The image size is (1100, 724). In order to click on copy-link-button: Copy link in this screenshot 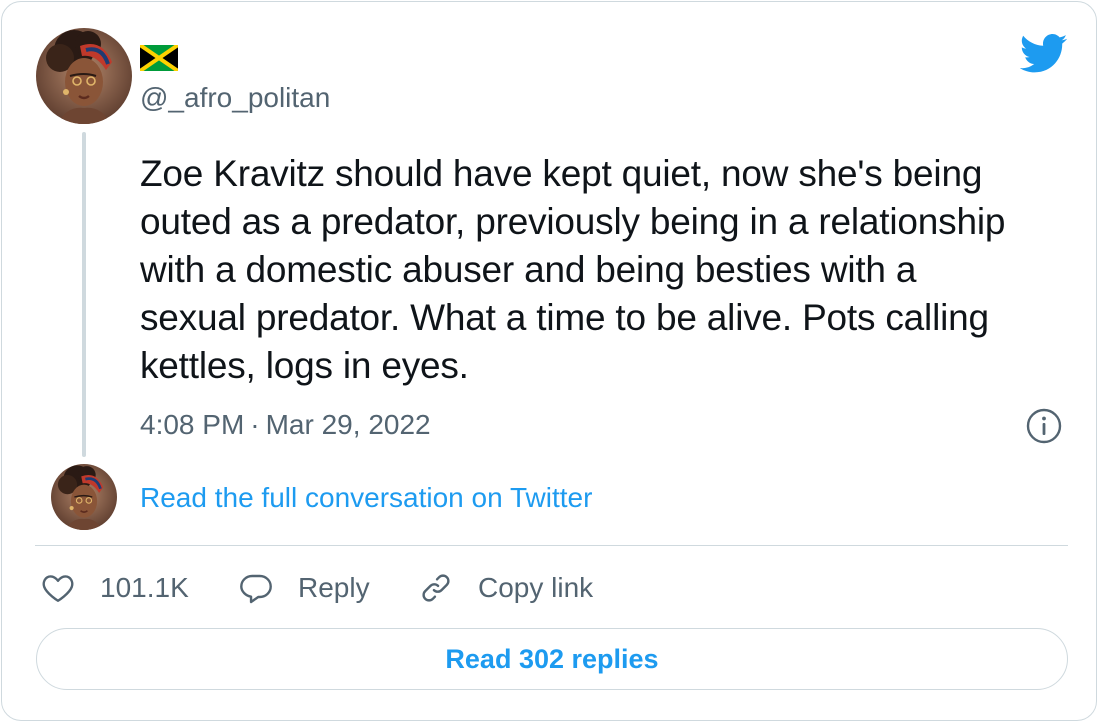, I will do `click(505, 588)`.